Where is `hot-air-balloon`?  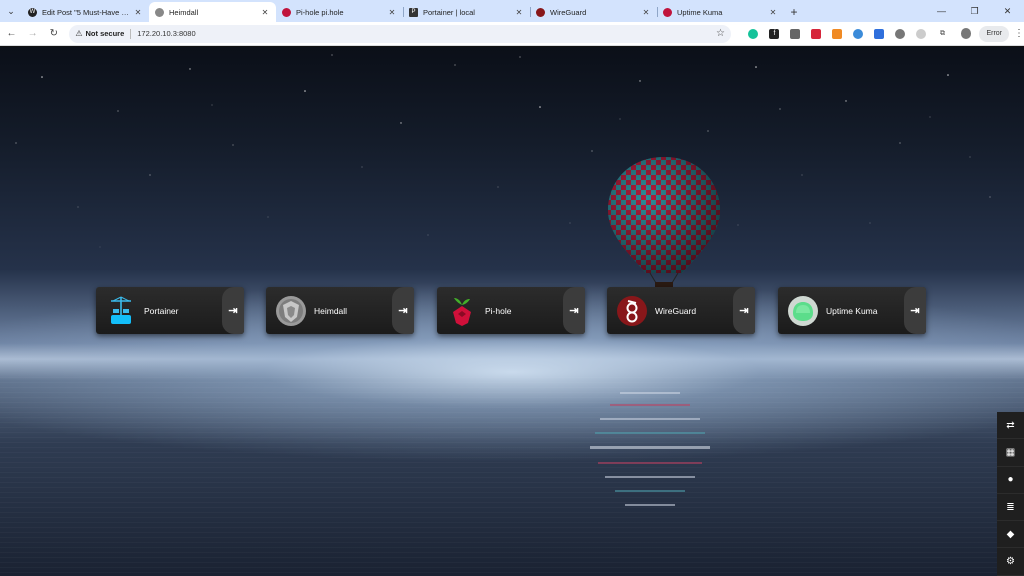 hot-air-balloon is located at coordinates (664, 223).